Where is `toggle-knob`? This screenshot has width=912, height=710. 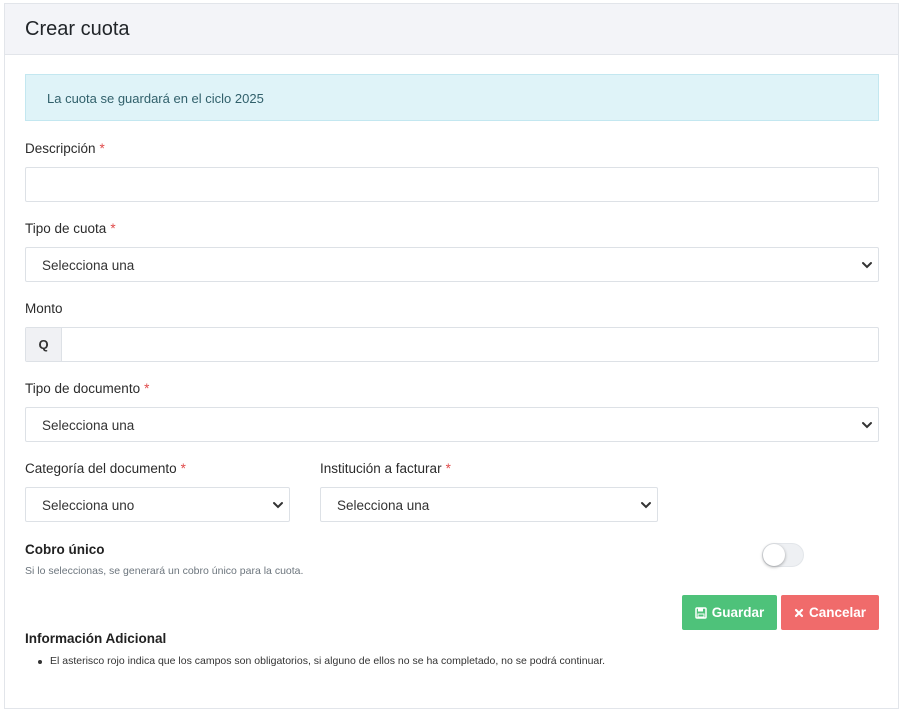
toggle-knob is located at coordinates (774, 555).